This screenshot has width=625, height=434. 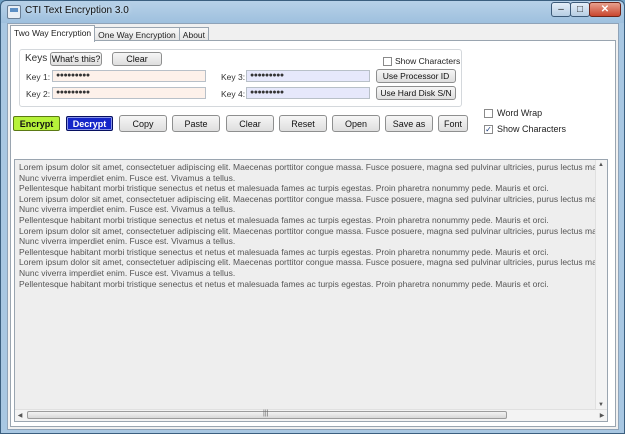 I want to click on keys-show-characters-checkbox, so click(x=387, y=61).